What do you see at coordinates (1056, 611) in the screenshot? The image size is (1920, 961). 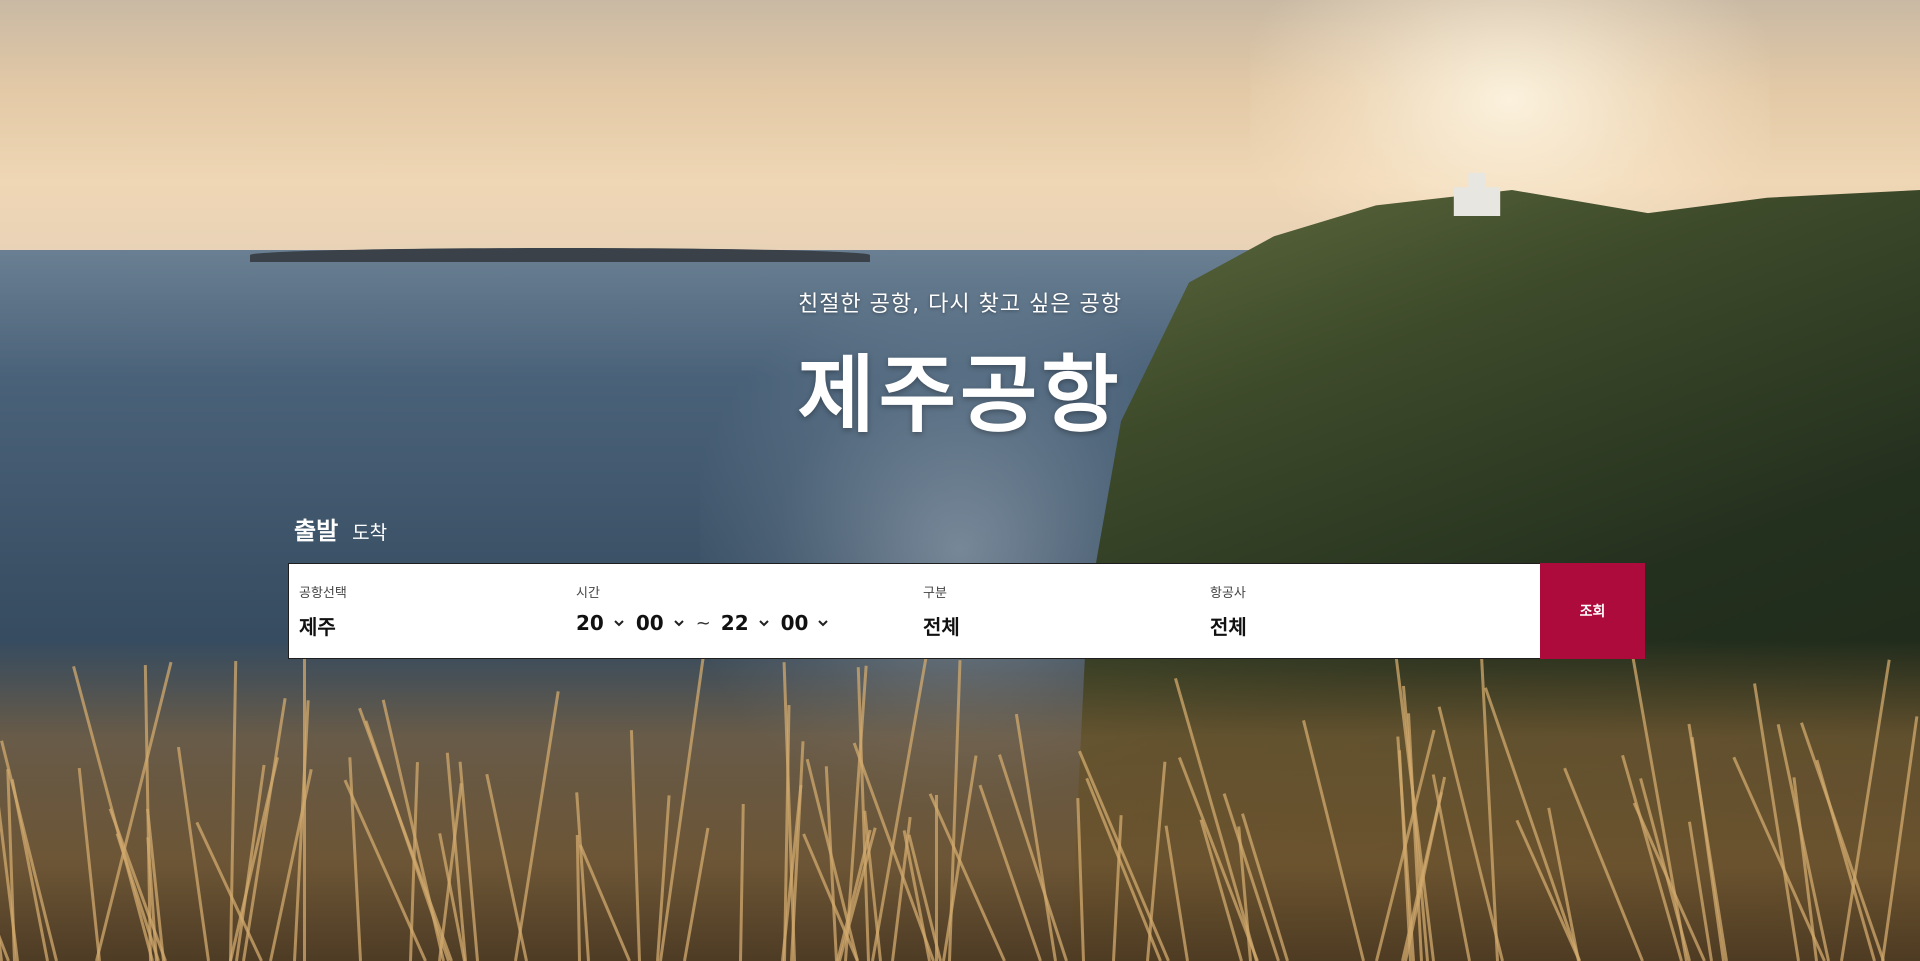 I see `type-select: 구분 전체` at bounding box center [1056, 611].